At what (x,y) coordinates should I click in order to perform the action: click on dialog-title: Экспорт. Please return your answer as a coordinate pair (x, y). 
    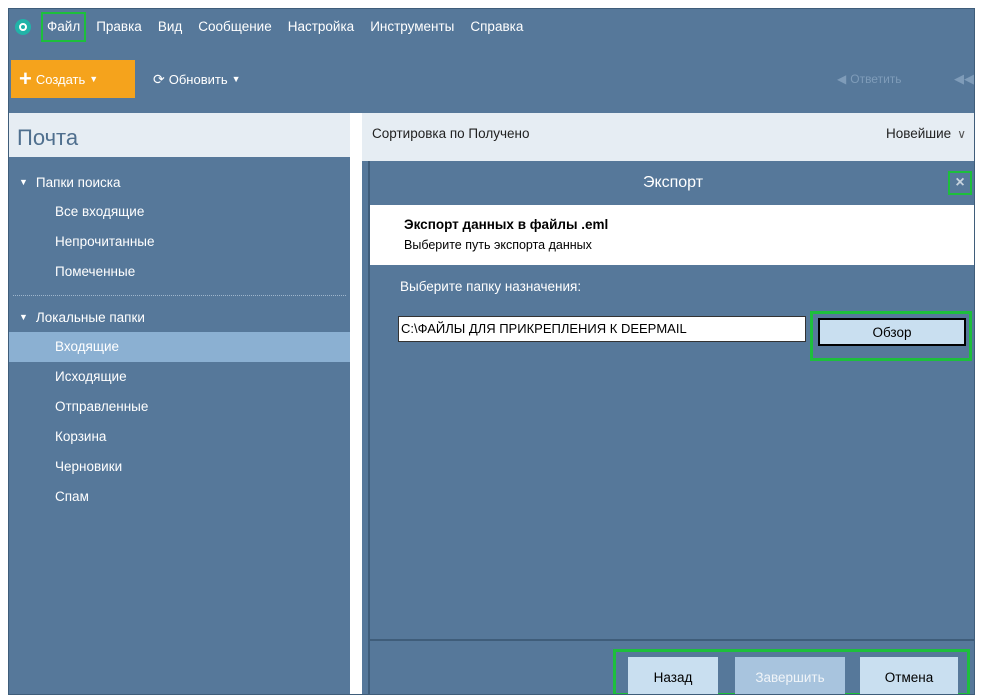
    Looking at the image, I should click on (673, 182).